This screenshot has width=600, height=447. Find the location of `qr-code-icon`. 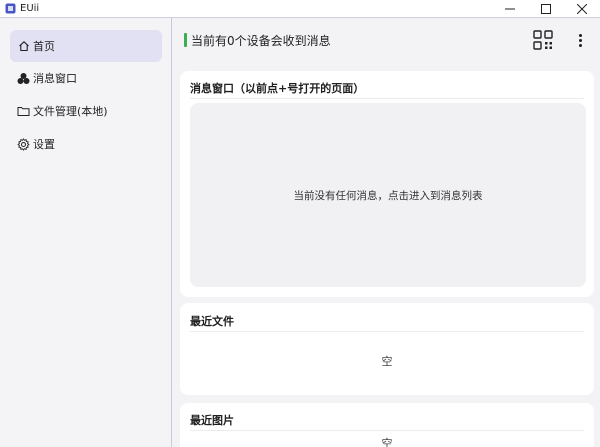

qr-code-icon is located at coordinates (543, 40).